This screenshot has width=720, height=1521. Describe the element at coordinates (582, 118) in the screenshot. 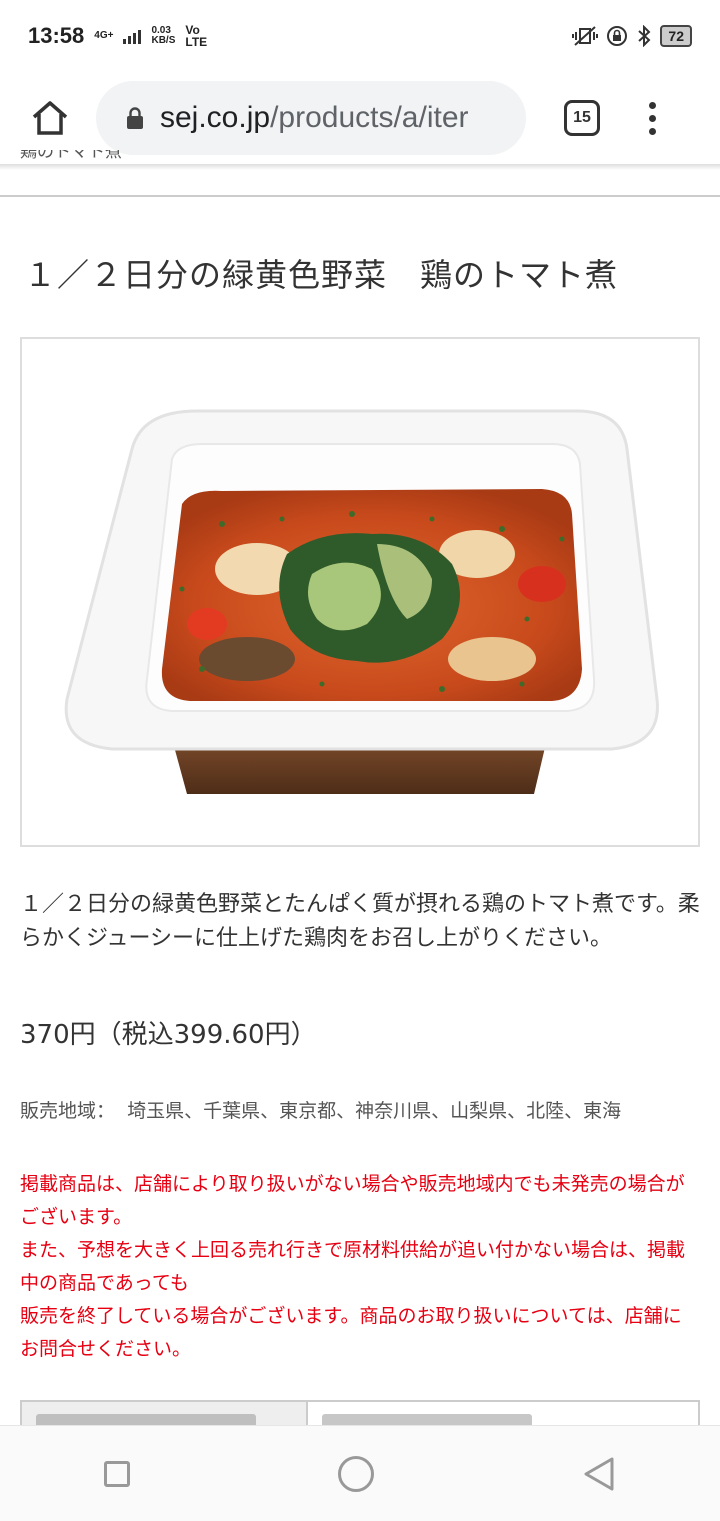

I see `tab-switcher-button: 15` at that location.